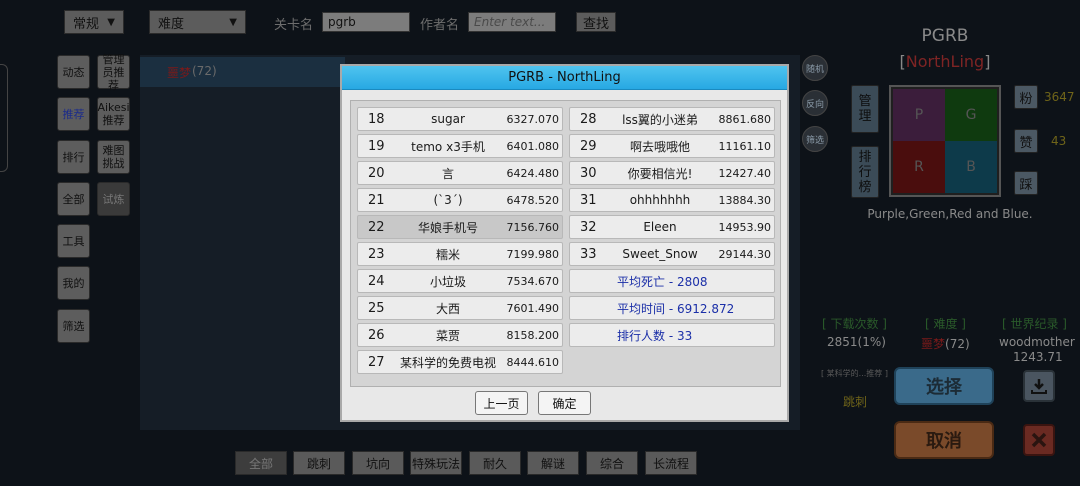  I want to click on difficulty-header: [ 难度 ], so click(945, 324).